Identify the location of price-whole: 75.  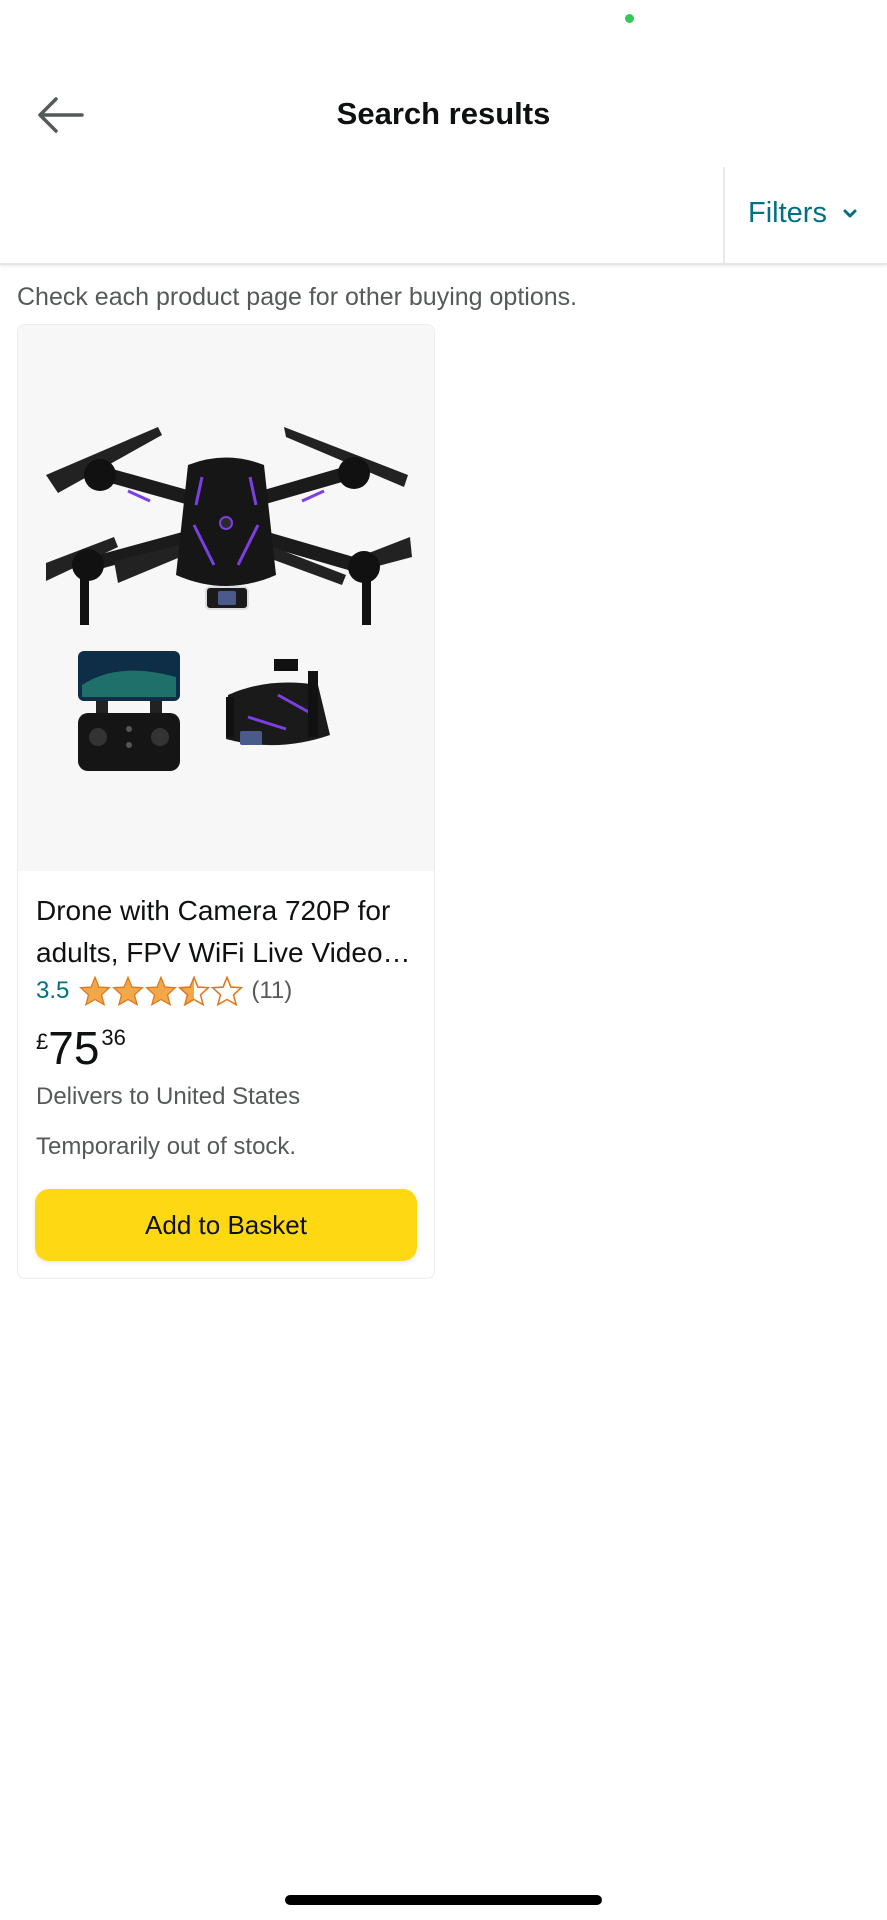
(74, 1048).